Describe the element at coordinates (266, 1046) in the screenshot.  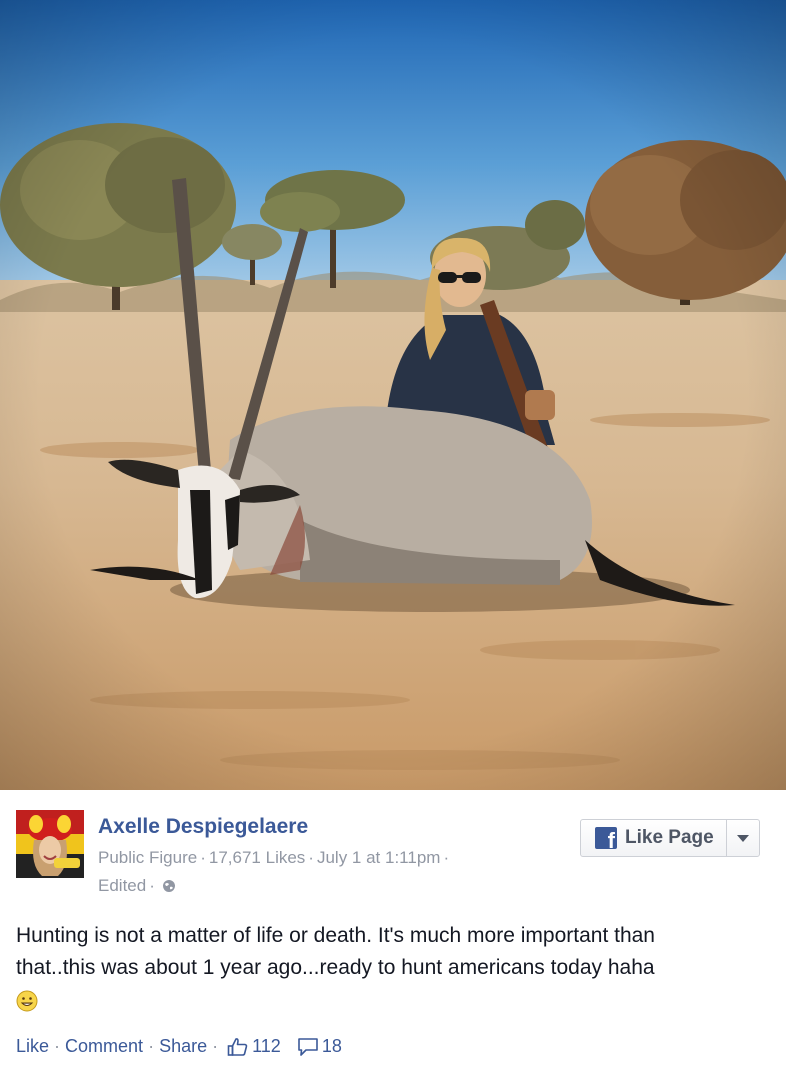
I see `likes-count: 112` at that location.